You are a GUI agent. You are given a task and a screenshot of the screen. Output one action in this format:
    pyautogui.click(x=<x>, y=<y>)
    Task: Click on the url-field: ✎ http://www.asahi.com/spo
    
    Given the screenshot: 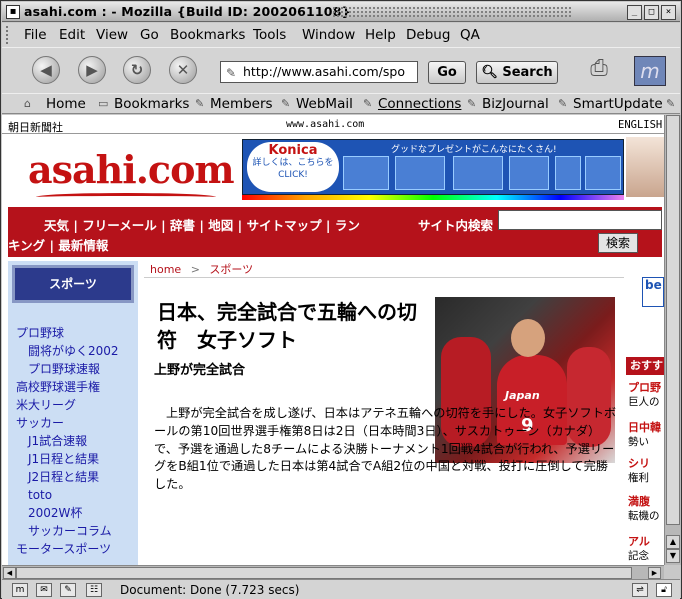 What is the action you would take?
    pyautogui.click(x=319, y=72)
    